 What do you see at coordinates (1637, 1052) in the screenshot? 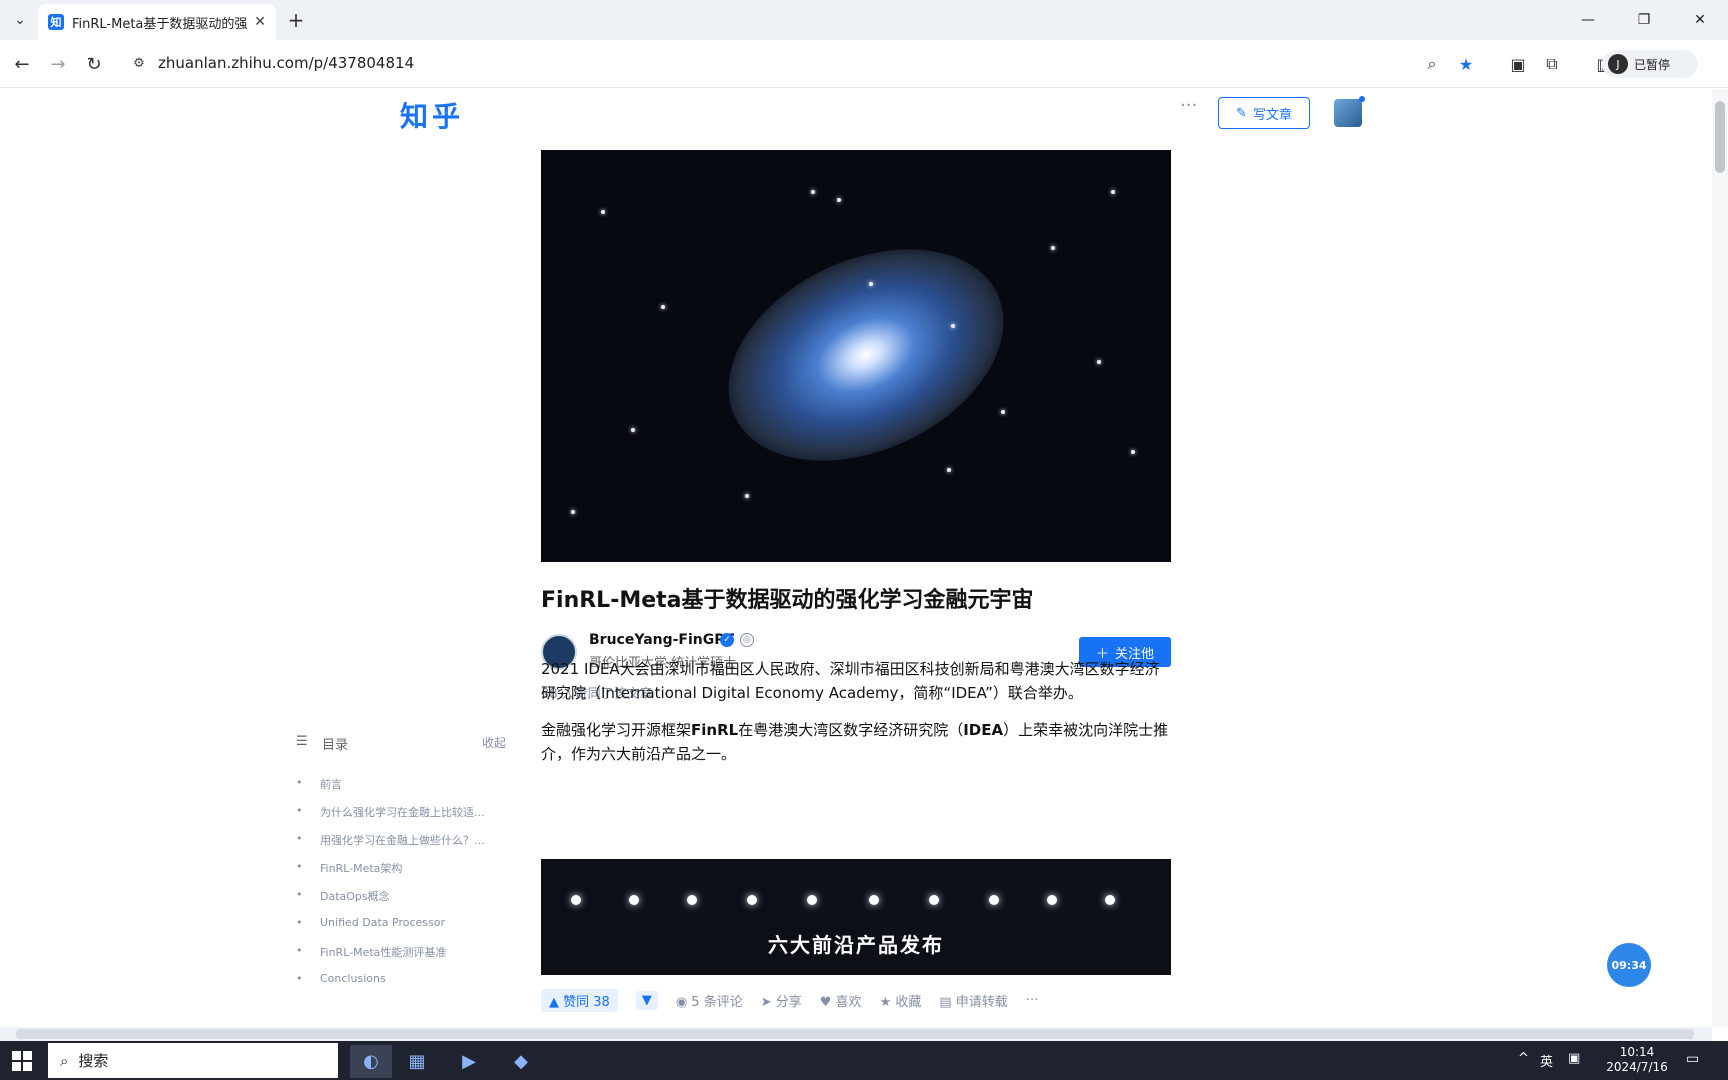
I see `clock-time: 10:14` at bounding box center [1637, 1052].